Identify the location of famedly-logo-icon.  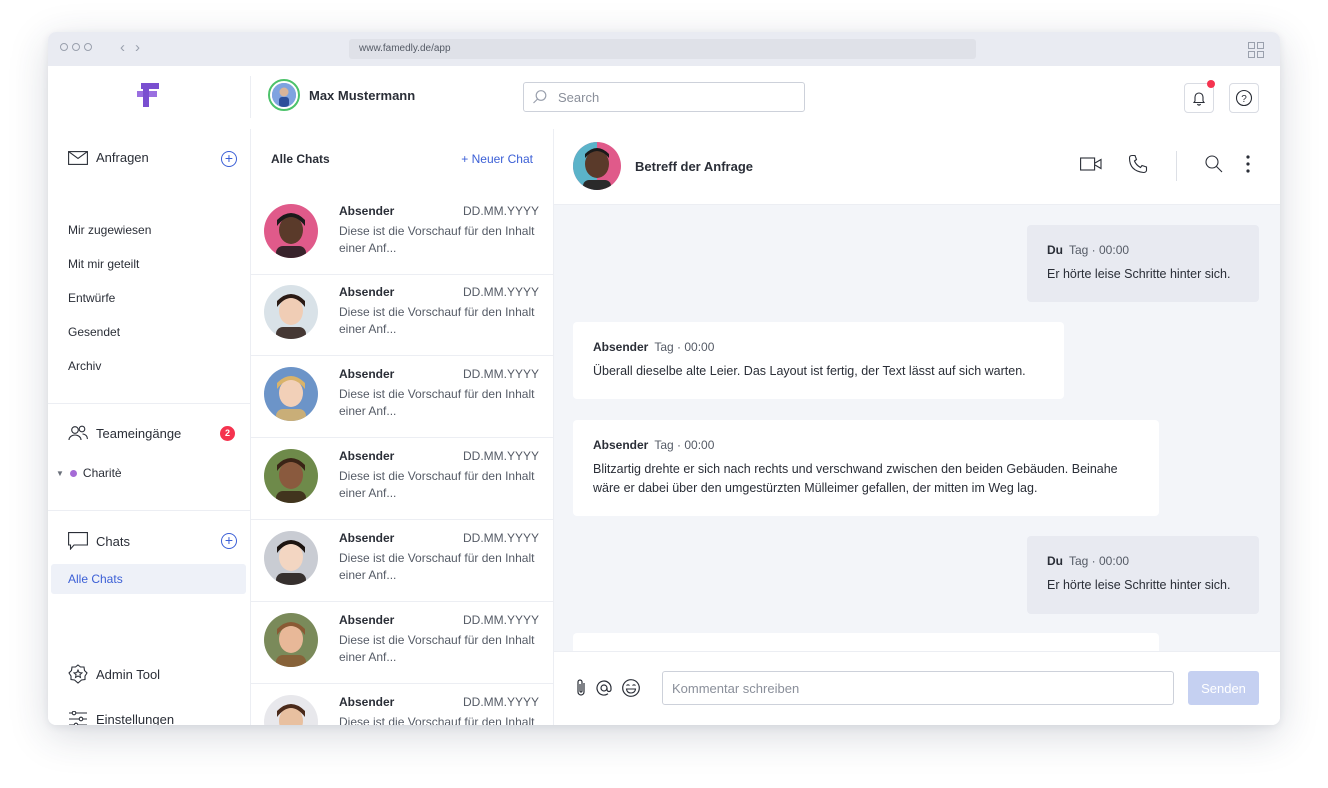
(148, 95).